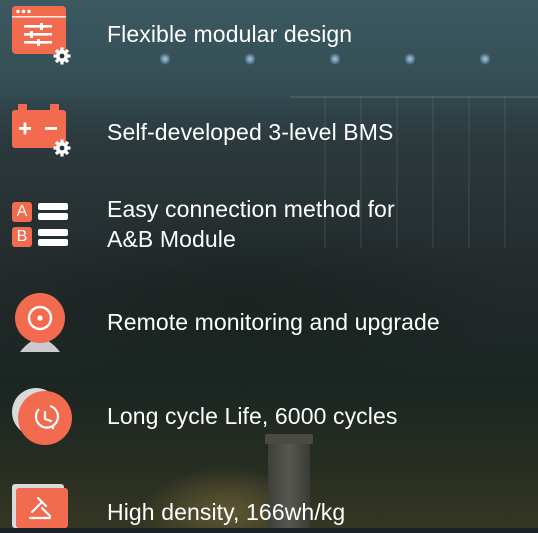 The height and width of the screenshot is (533, 538). I want to click on remote-camera-icon, so click(42, 324).